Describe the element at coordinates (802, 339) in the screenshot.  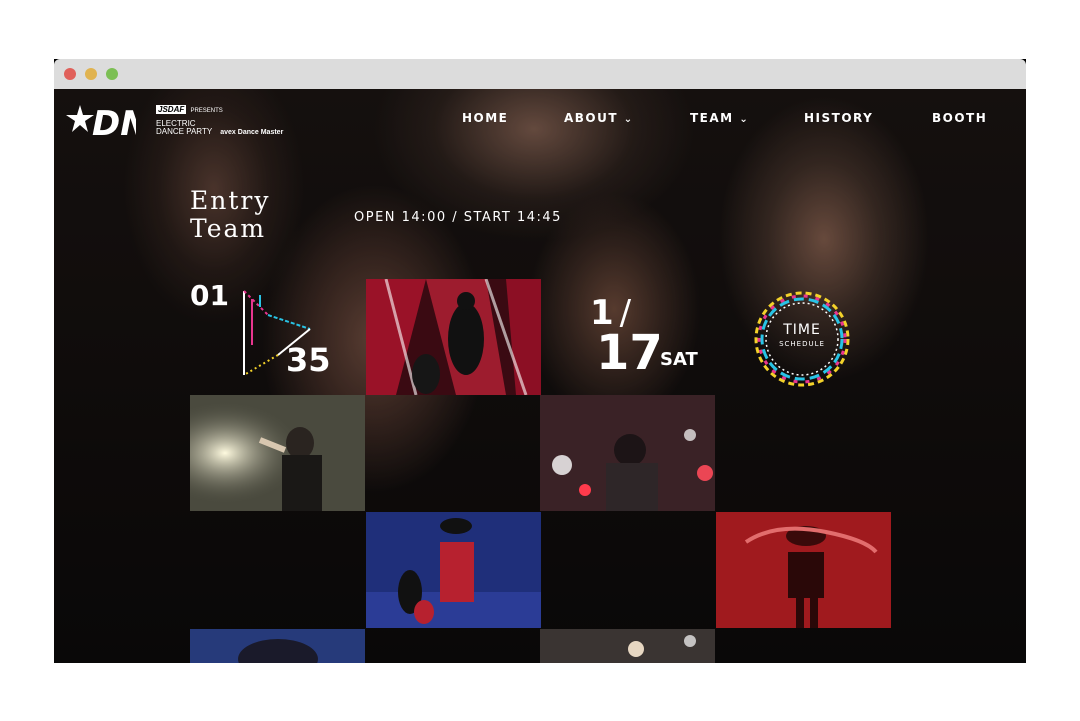
I see `time-schedule-button` at that location.